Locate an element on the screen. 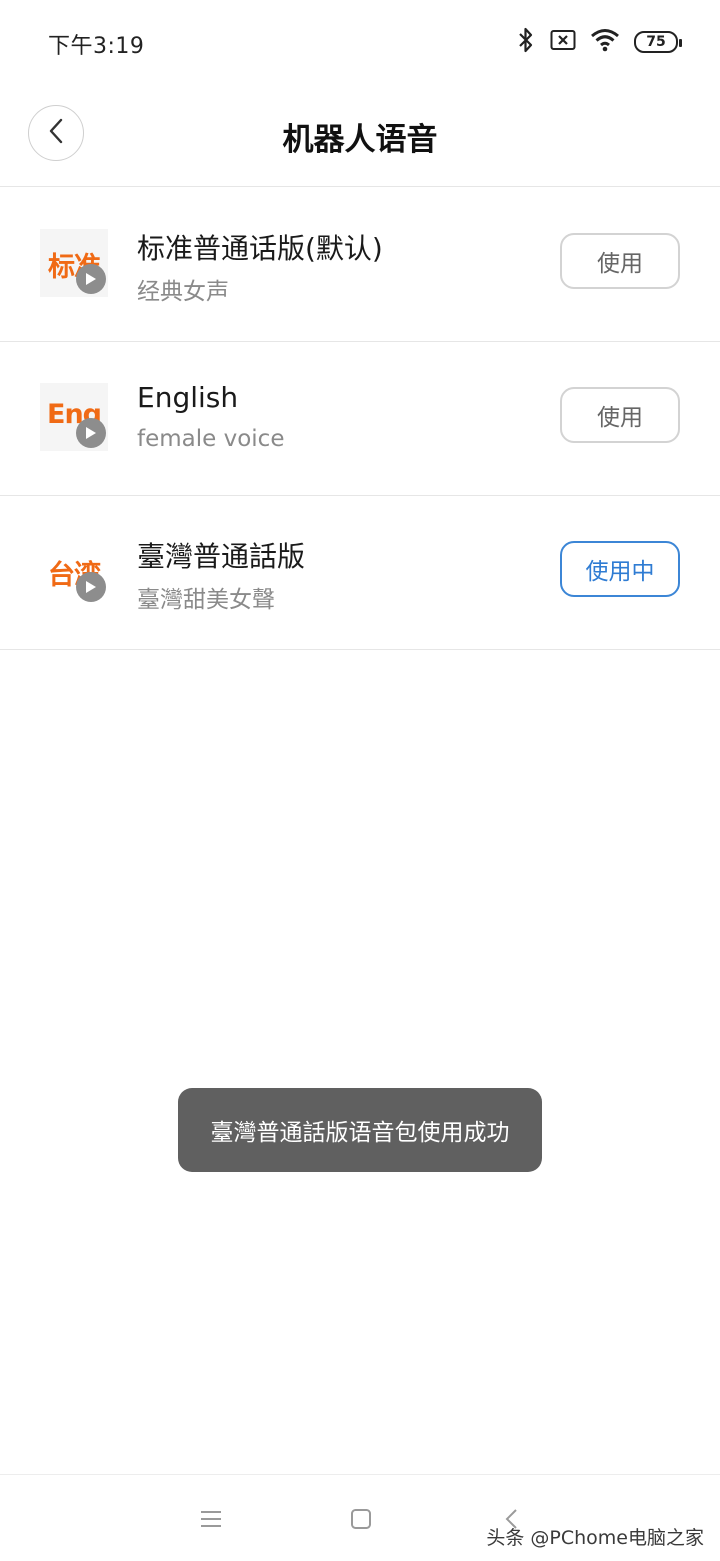  in-use-button: 使用中 is located at coordinates (620, 569).